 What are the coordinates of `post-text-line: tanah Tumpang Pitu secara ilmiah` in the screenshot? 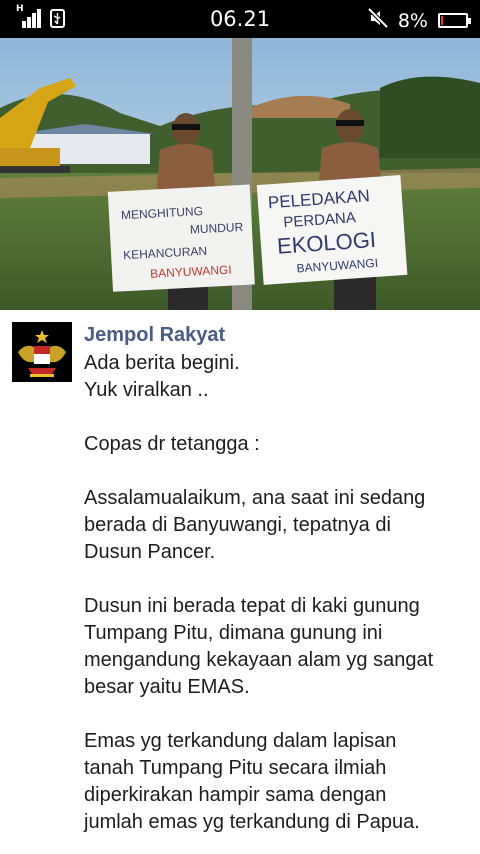 It's located at (235, 768).